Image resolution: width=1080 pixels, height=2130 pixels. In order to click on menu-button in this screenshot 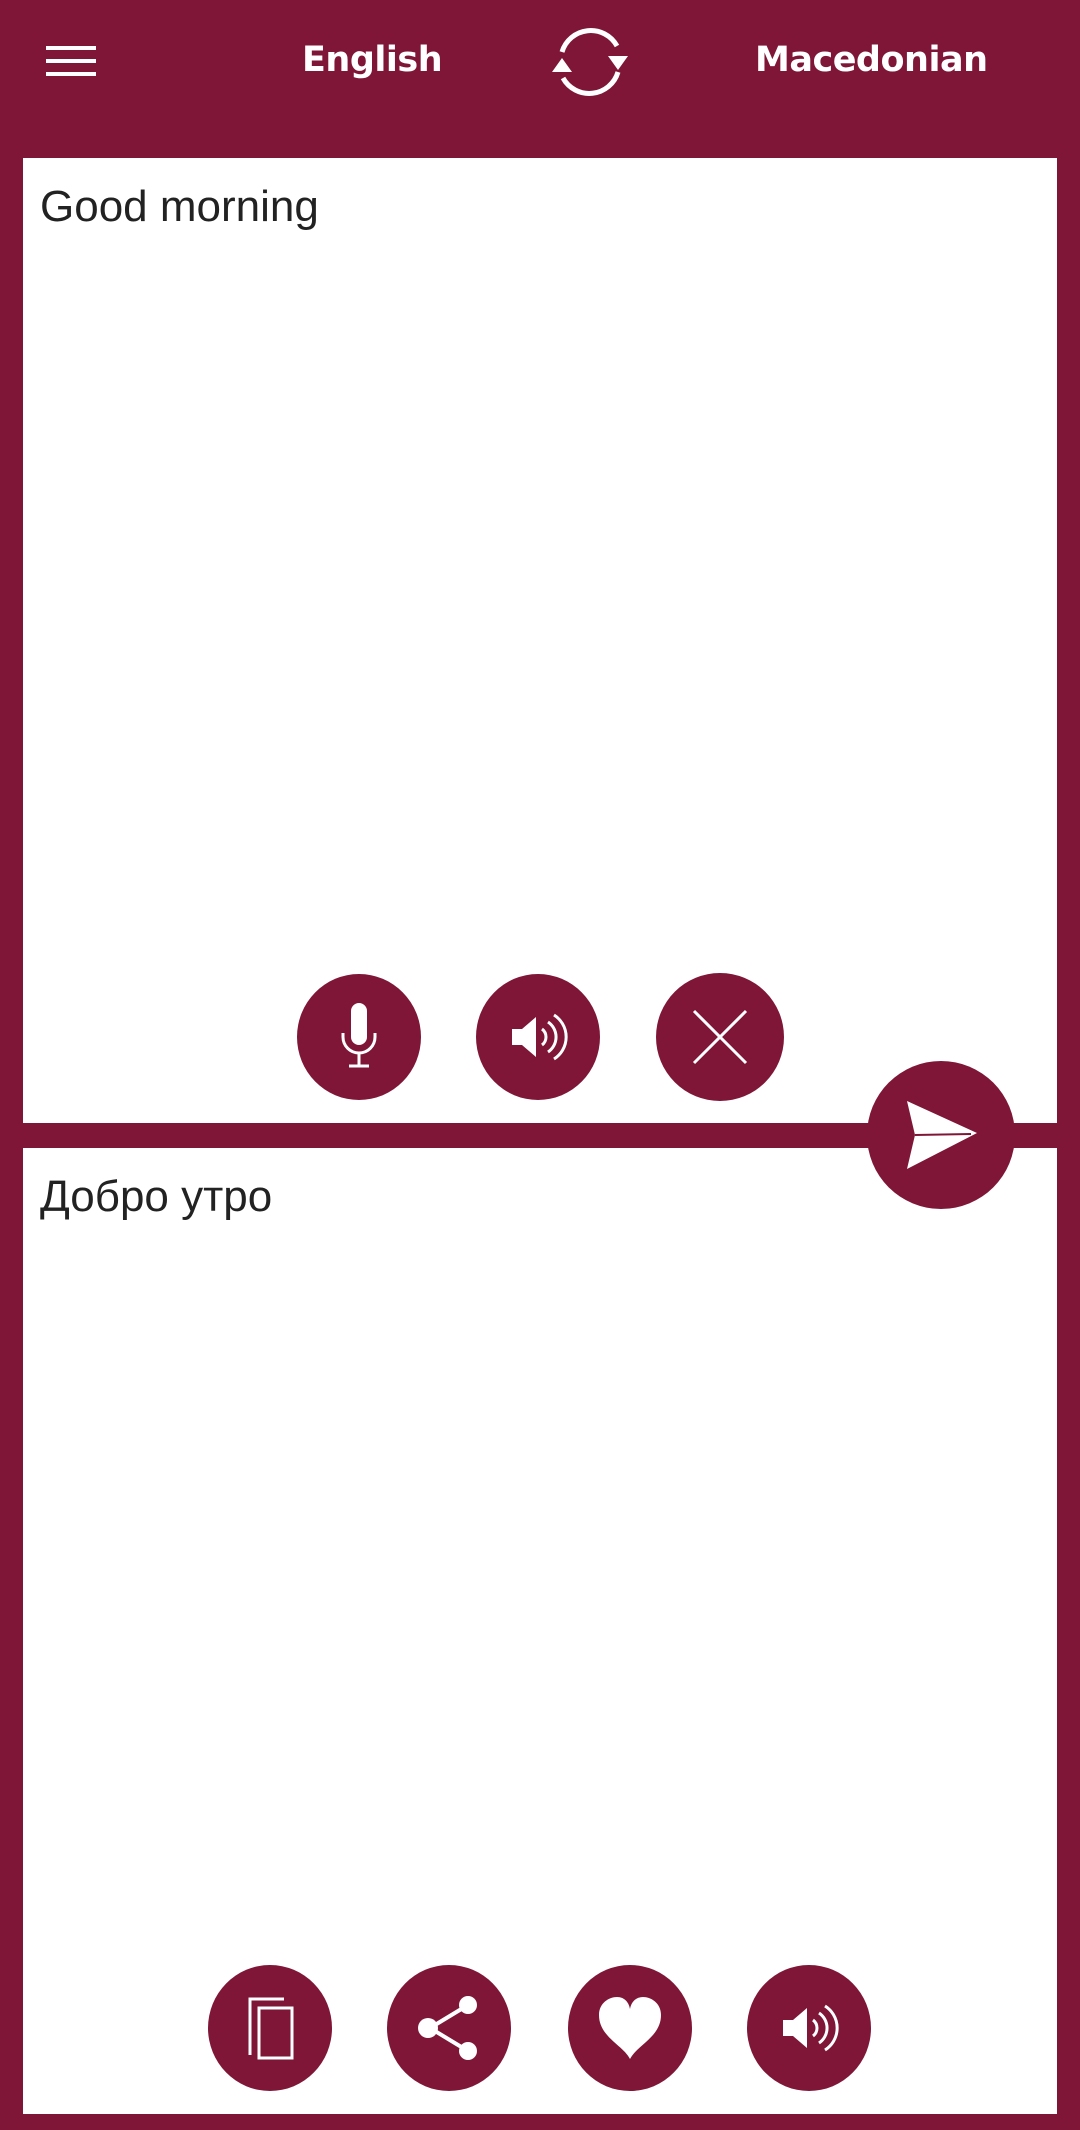, I will do `click(71, 63)`.